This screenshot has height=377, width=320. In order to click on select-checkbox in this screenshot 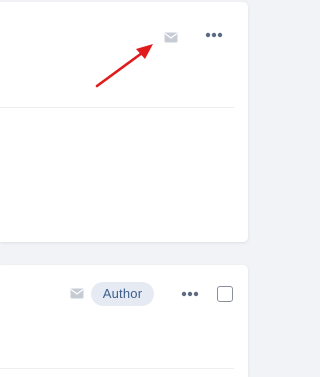, I will do `click(225, 294)`.